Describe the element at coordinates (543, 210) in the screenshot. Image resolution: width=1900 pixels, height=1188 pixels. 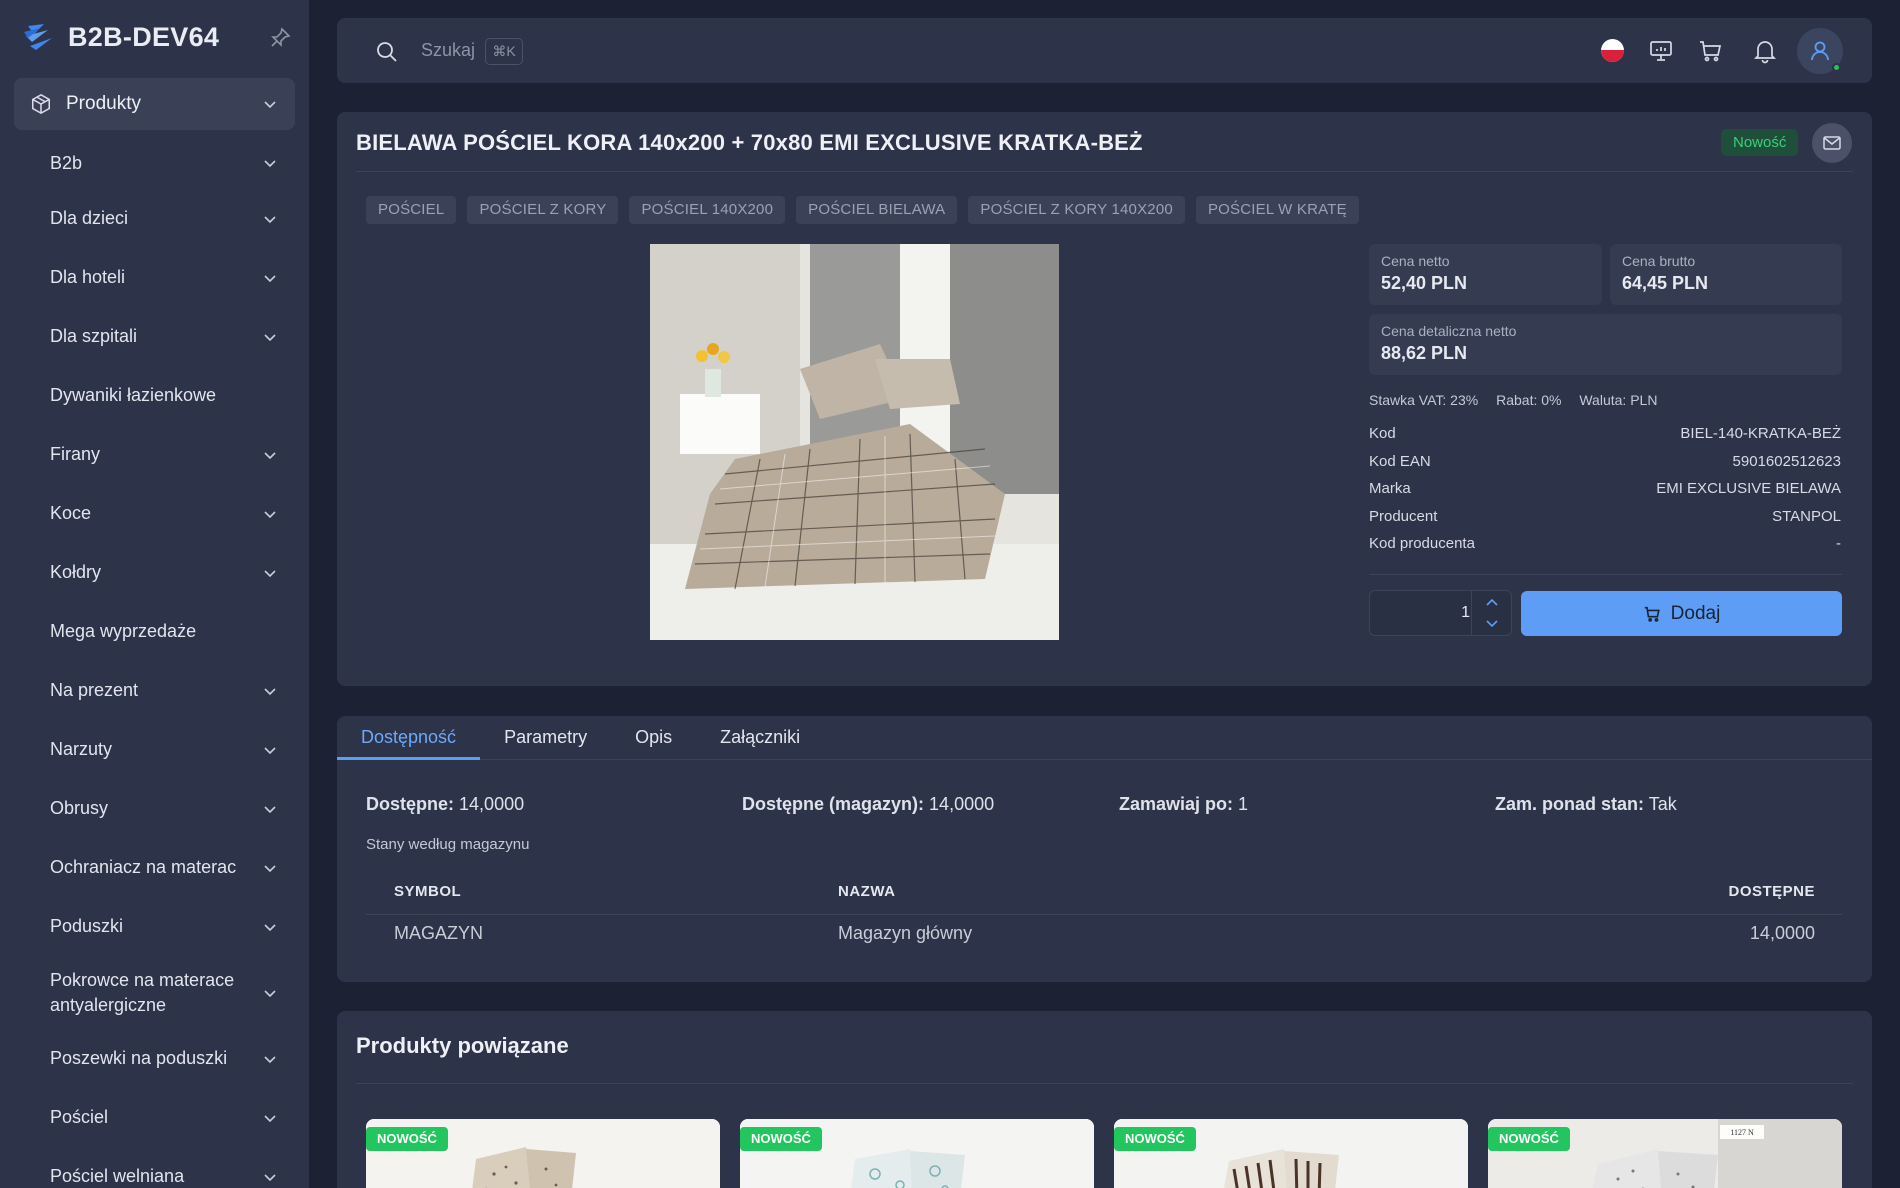
I see `product-tag: POŚCIEL Z KORY` at that location.